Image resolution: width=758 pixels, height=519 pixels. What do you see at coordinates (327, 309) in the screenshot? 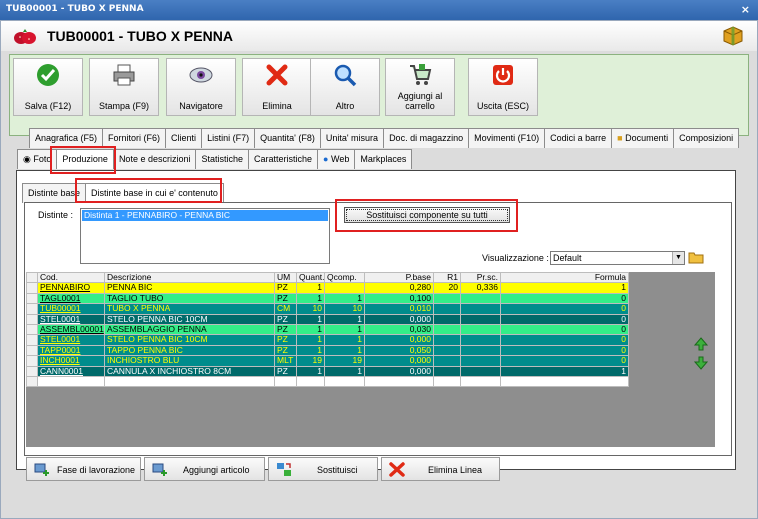
I see `table-row: TUB00001 TUBO X PENNA CM 10 10 0,010 0` at bounding box center [327, 309].